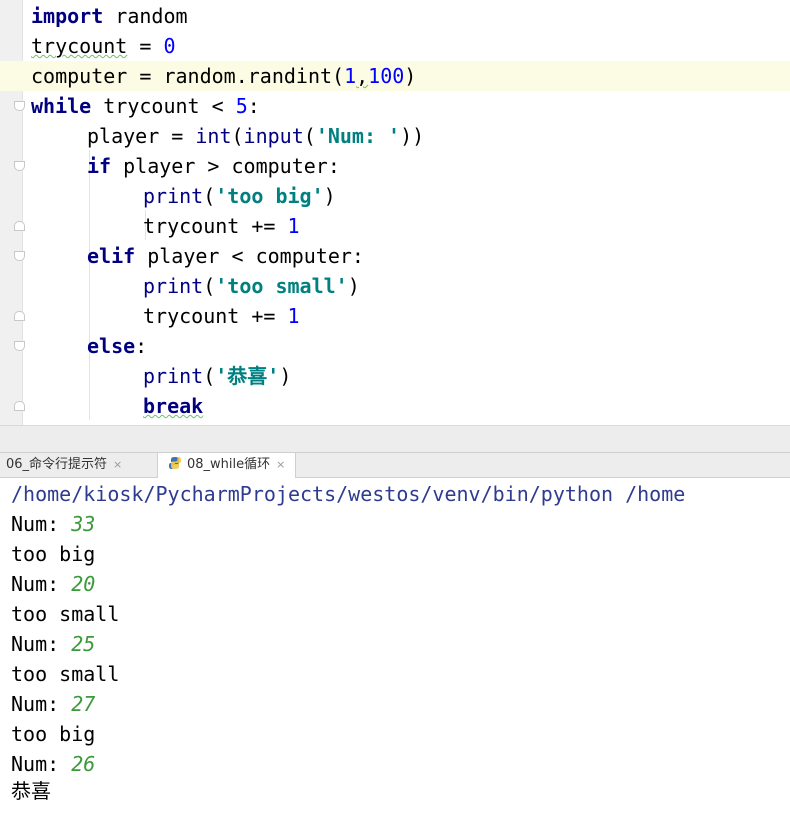  I want to click on code-line-4: while trycount < 5:, so click(145, 106).